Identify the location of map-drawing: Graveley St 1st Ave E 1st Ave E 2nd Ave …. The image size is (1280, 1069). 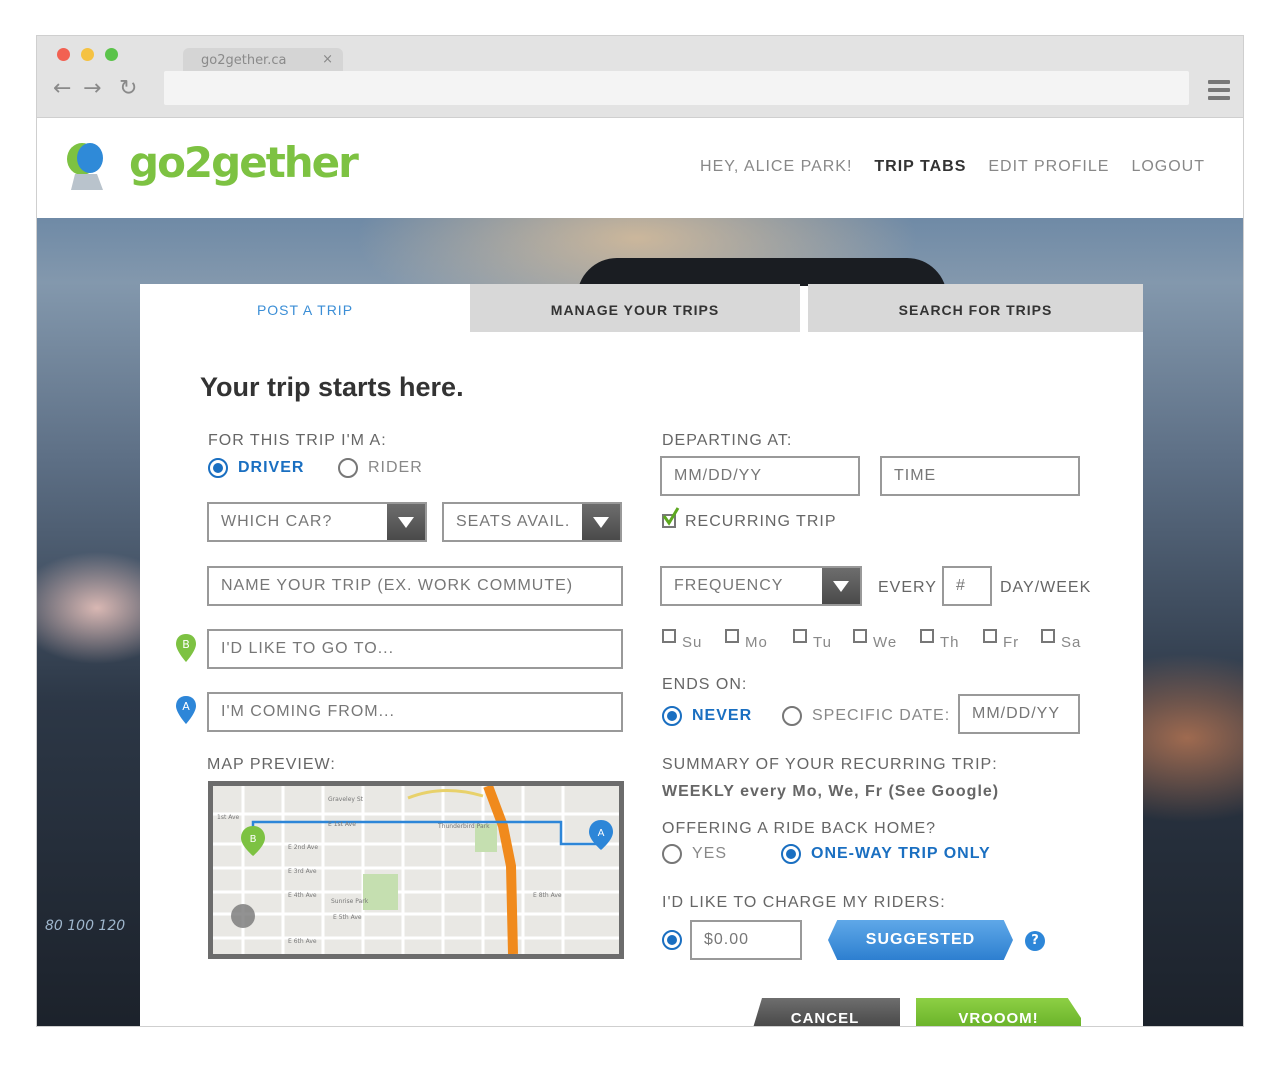
(416, 870).